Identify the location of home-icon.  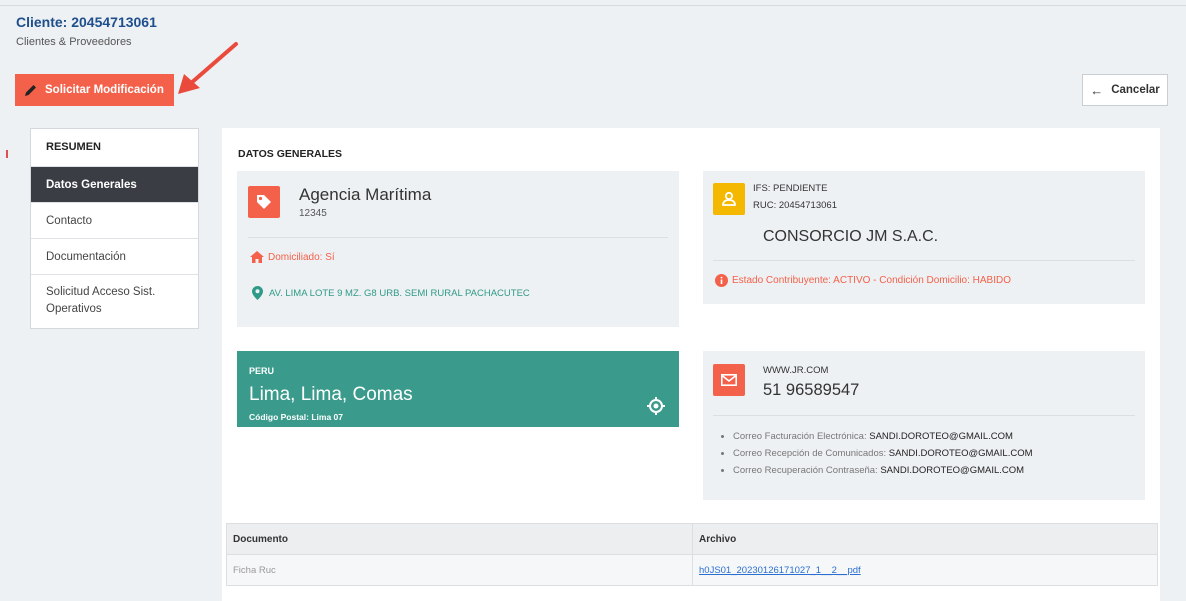
(257, 257).